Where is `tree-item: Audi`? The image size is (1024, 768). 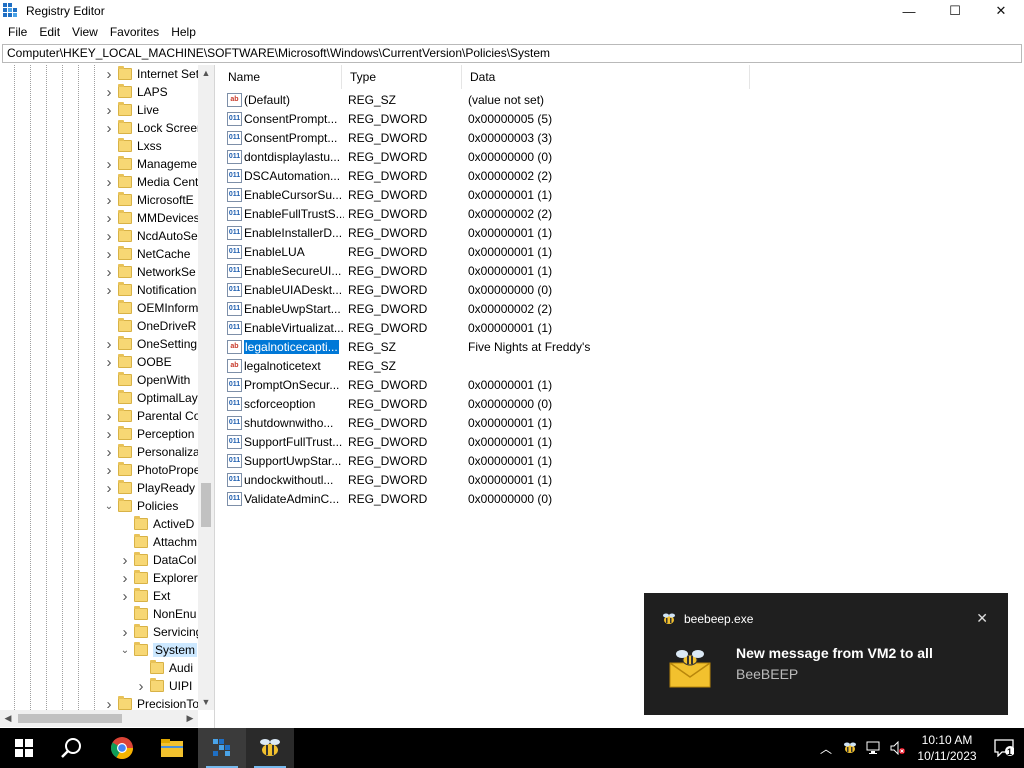 tree-item: Audi is located at coordinates (164, 668).